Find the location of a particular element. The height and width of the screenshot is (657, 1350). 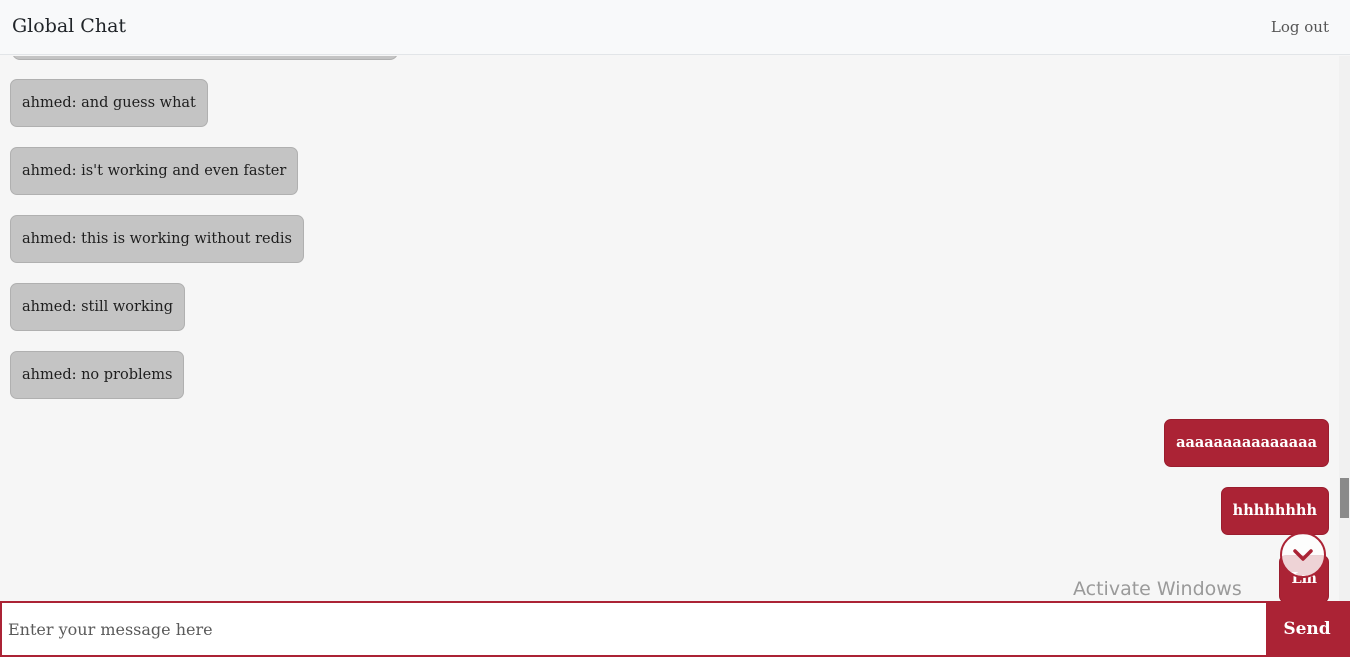

message-bubble: ahmed: no problems is located at coordinates (97, 375).